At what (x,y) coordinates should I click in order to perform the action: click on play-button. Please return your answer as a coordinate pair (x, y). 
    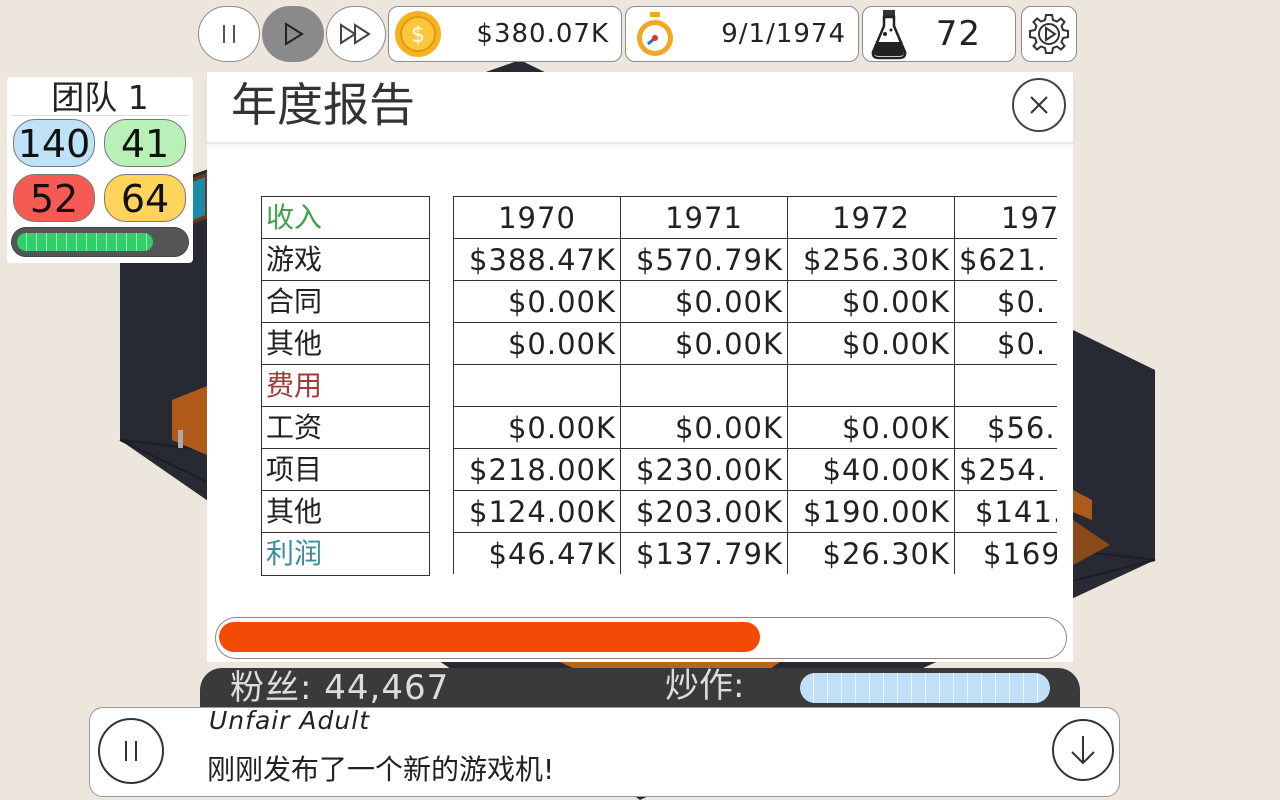
    Looking at the image, I should click on (293, 34).